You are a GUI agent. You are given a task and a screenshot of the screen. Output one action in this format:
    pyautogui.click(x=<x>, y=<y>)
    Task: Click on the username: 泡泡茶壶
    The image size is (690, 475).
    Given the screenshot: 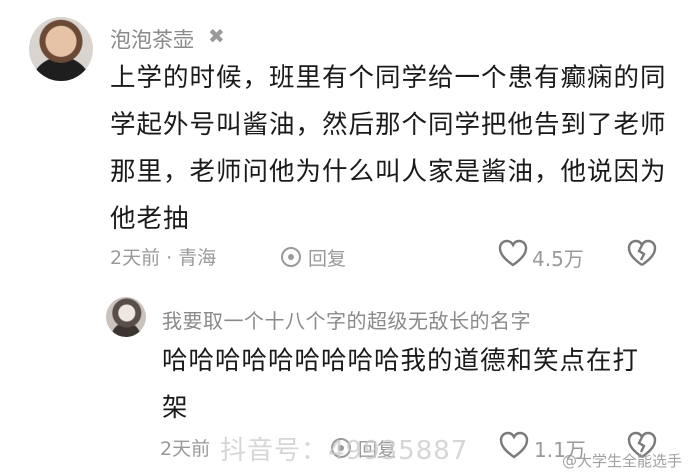 What is the action you would take?
    pyautogui.click(x=152, y=39)
    